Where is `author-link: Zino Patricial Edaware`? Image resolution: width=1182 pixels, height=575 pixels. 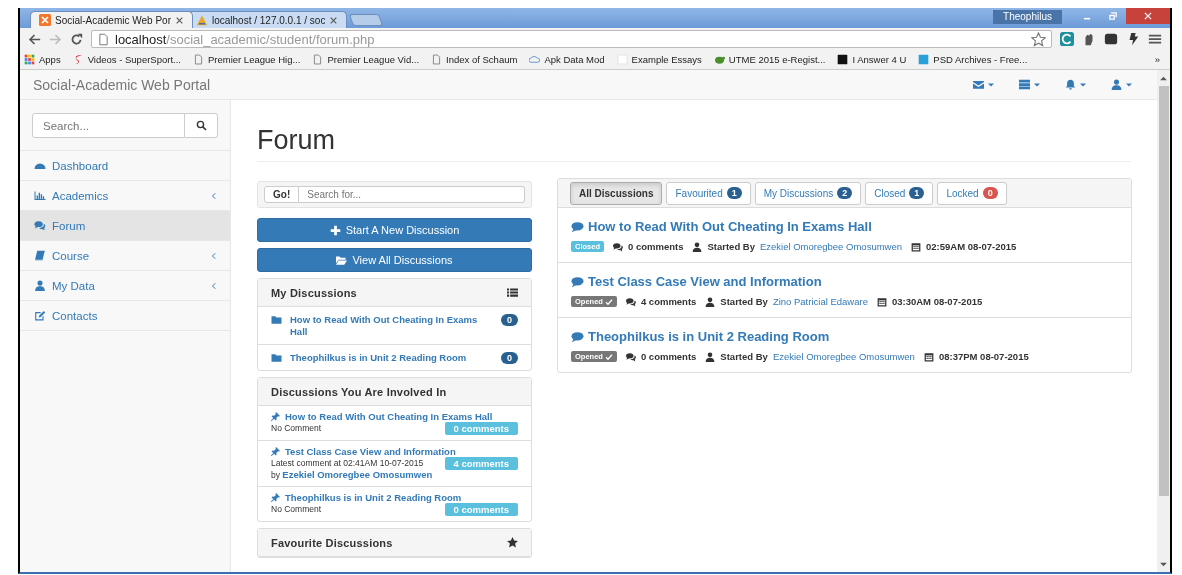 author-link: Zino Patricial Edaware is located at coordinates (820, 301).